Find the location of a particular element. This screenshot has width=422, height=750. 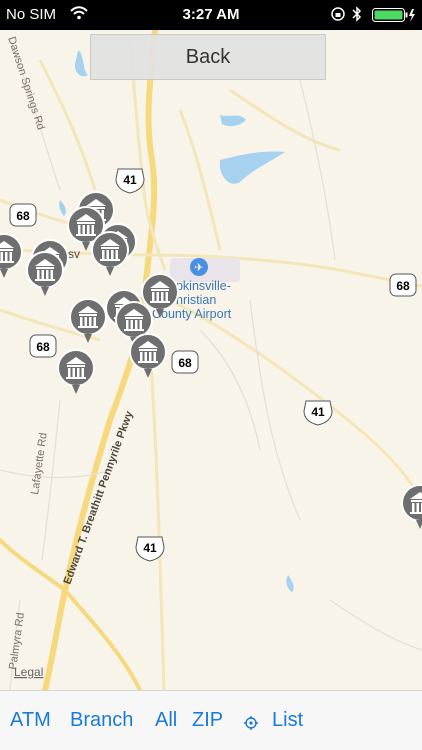

bottom-toolbar: ATM Branch All ZIP List is located at coordinates (211, 720).